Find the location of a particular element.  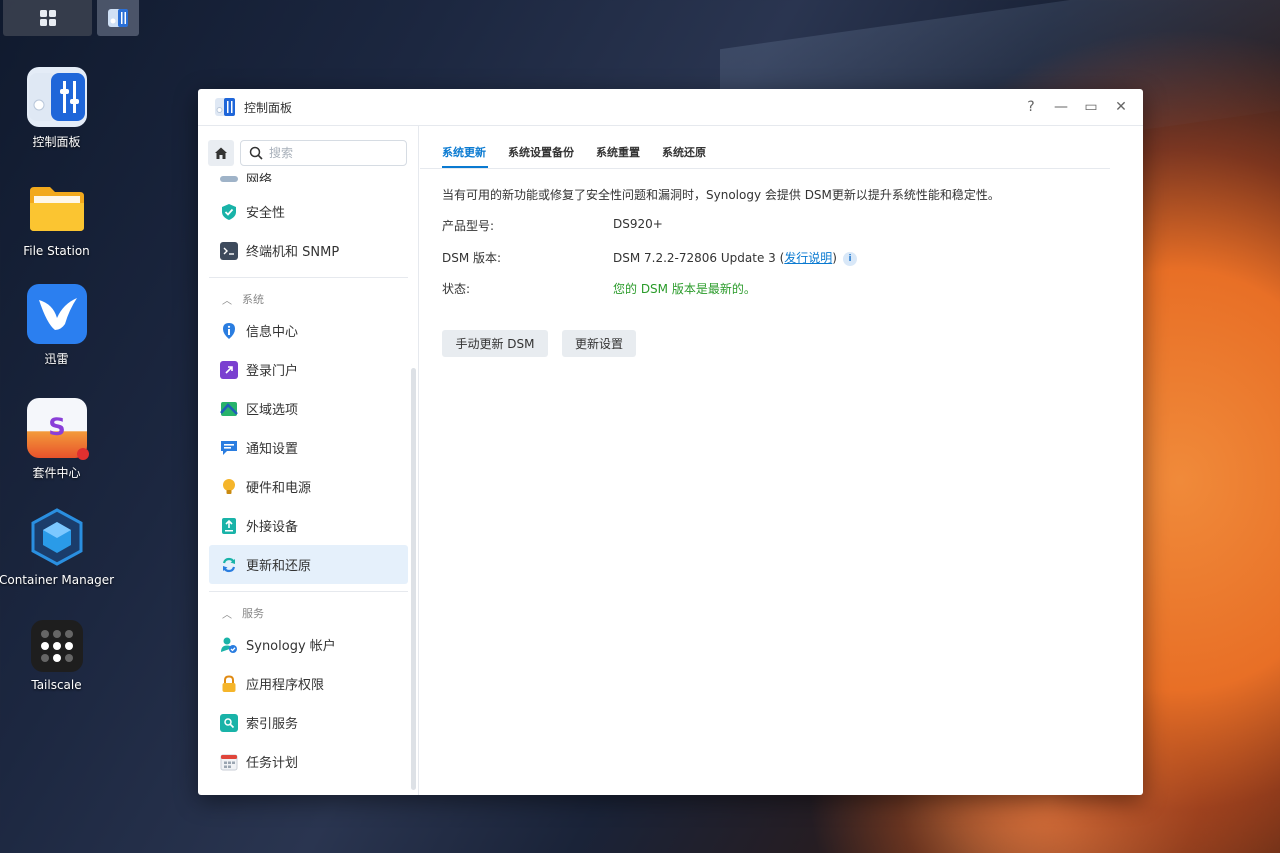

info-icon is located at coordinates (229, 331).